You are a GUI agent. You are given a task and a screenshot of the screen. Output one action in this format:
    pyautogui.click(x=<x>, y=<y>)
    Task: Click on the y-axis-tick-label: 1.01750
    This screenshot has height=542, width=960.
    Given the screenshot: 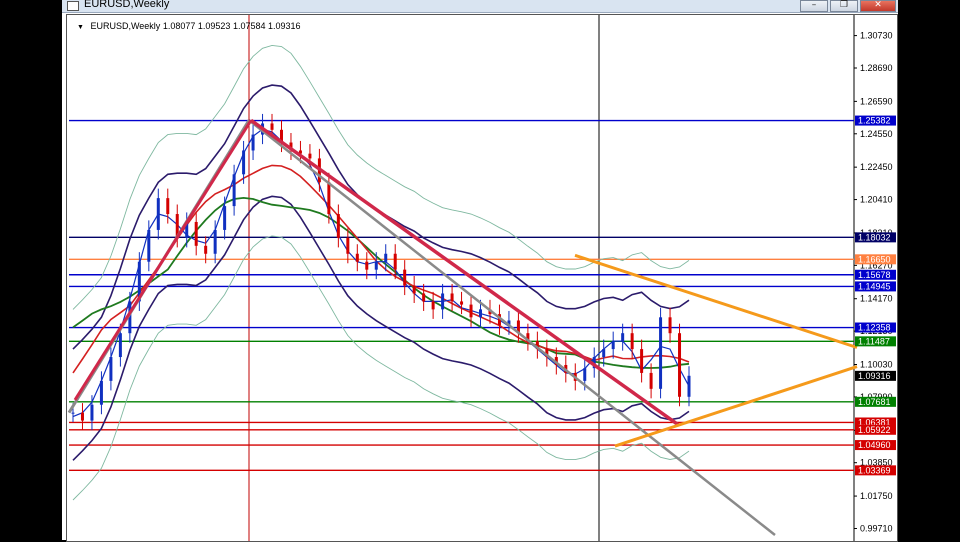 What is the action you would take?
    pyautogui.click(x=876, y=496)
    